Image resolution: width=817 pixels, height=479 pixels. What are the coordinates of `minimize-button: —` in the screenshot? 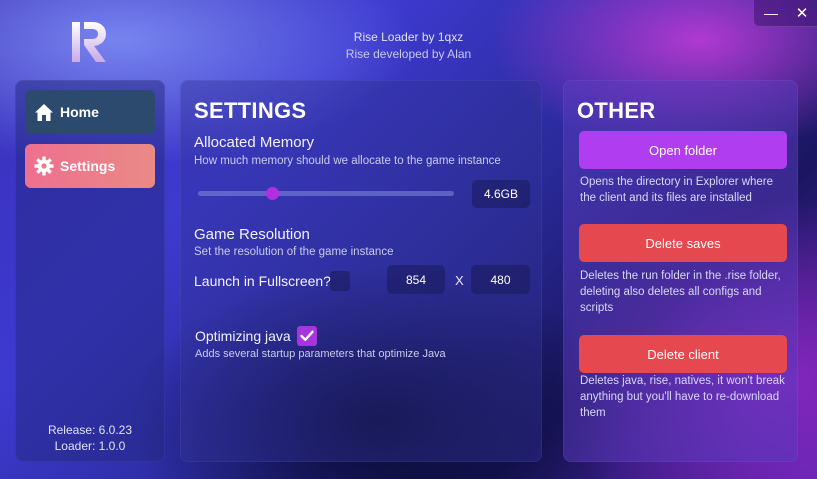 It's located at (771, 13).